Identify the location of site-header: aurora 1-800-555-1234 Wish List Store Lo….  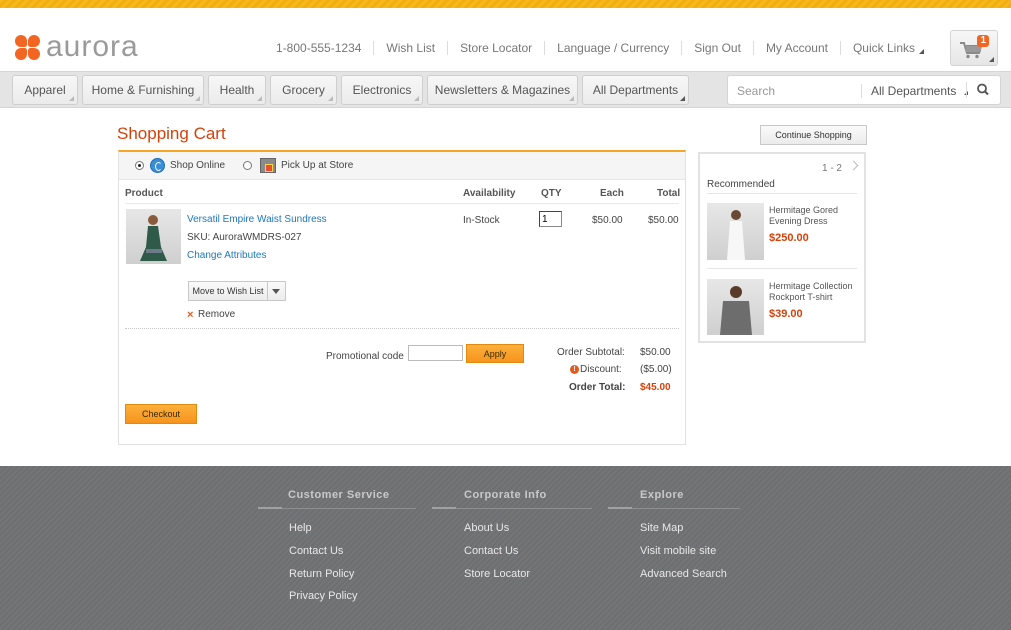
(505, 39).